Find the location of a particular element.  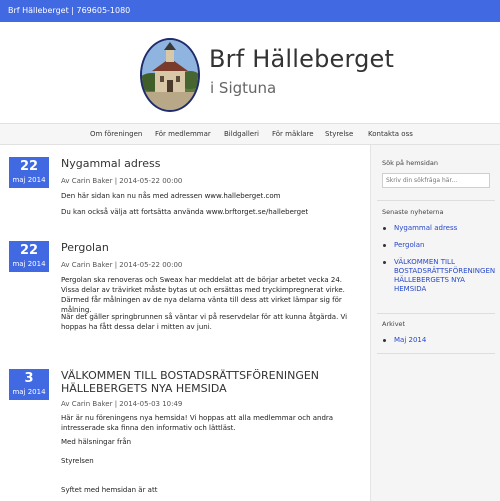

association-info: Brf Hälleberget | 769605-1080 is located at coordinates (69, 10).